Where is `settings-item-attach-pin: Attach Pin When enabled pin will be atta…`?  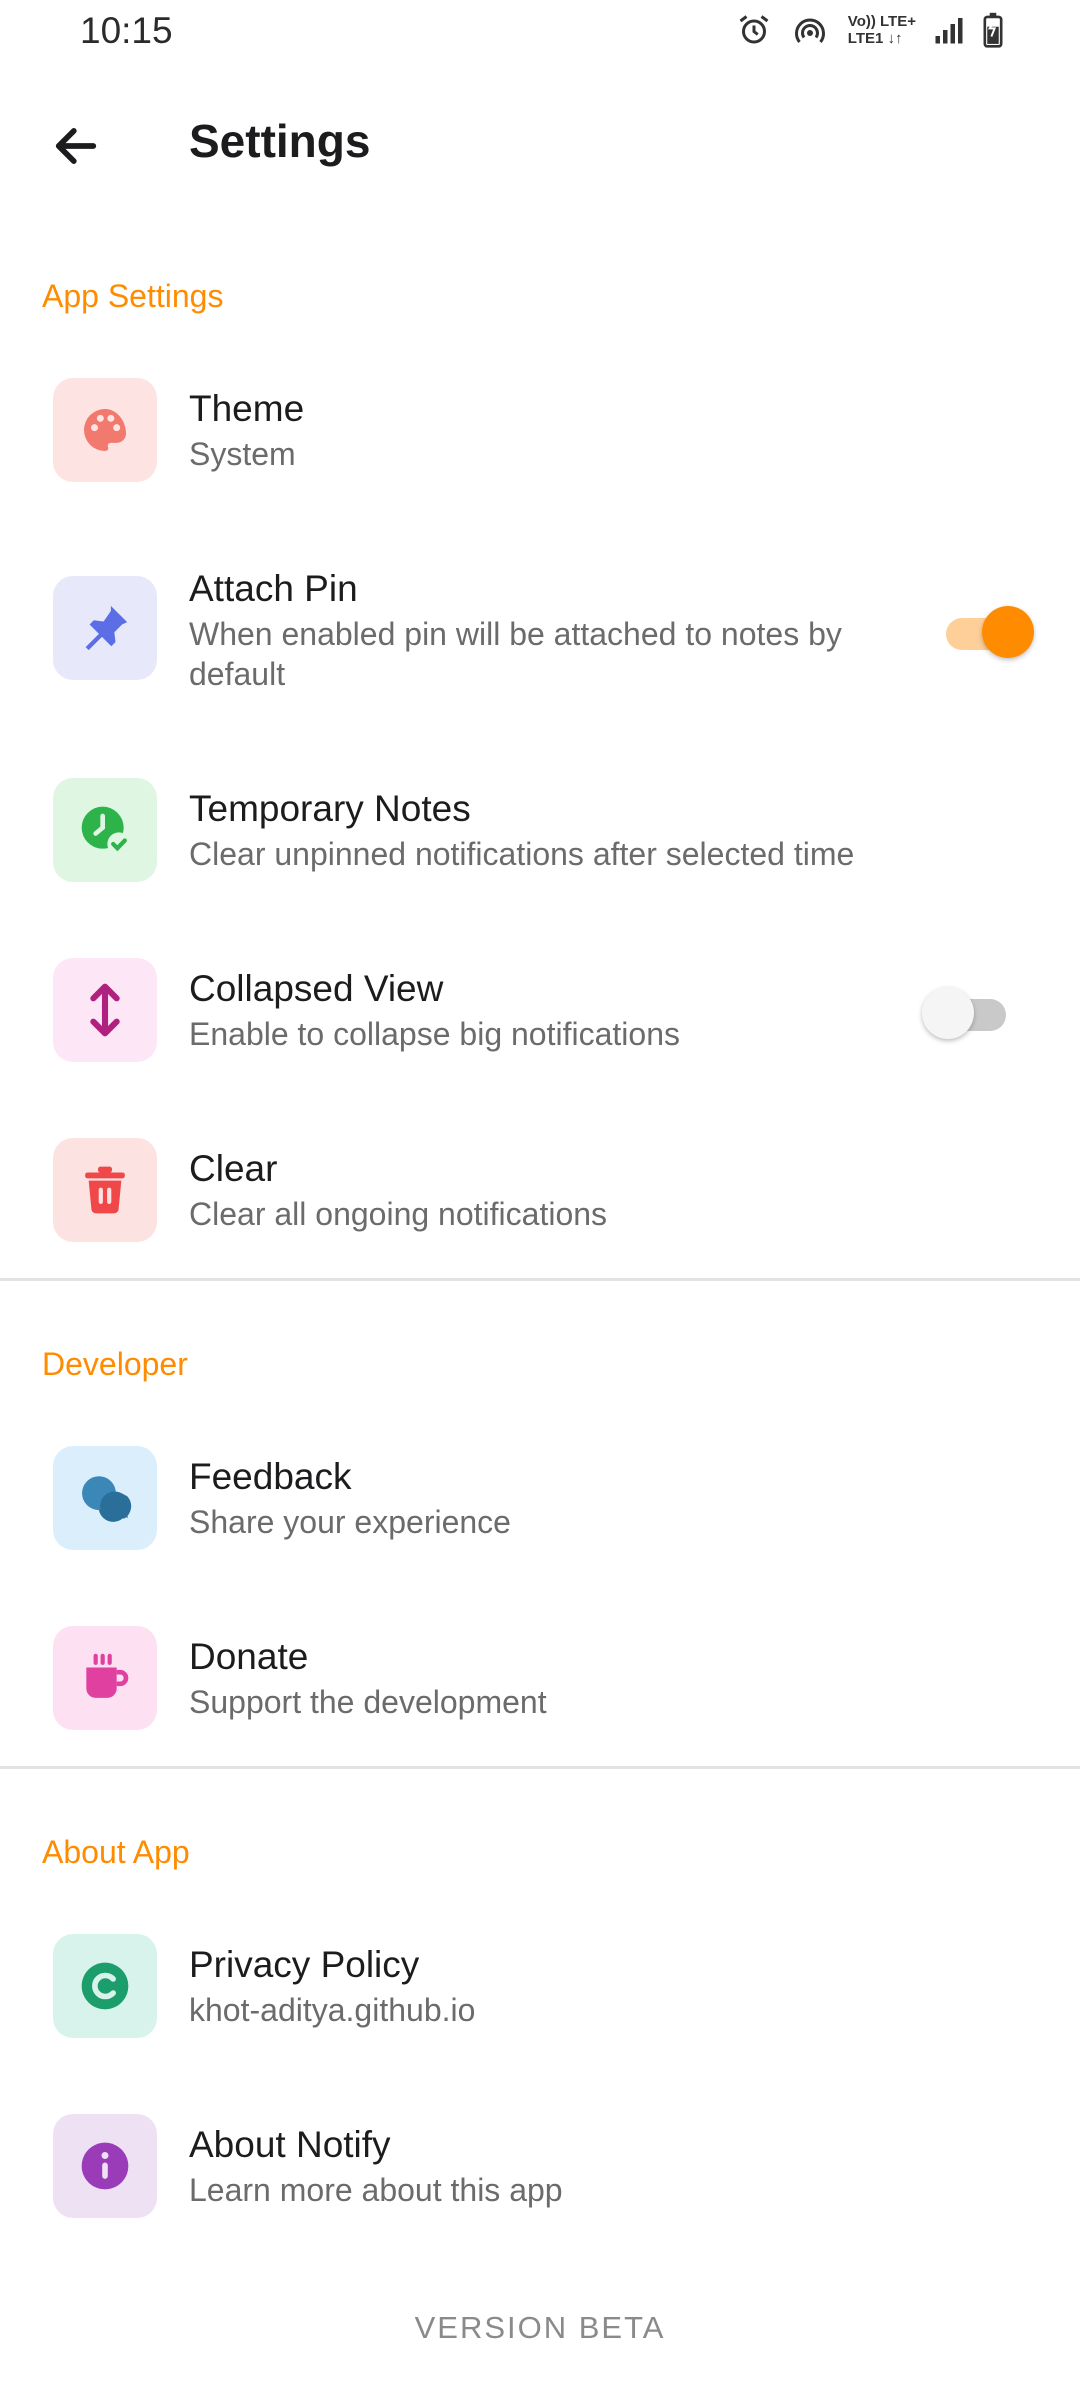 settings-item-attach-pin: Attach Pin When enabled pin will be atta… is located at coordinates (540, 634).